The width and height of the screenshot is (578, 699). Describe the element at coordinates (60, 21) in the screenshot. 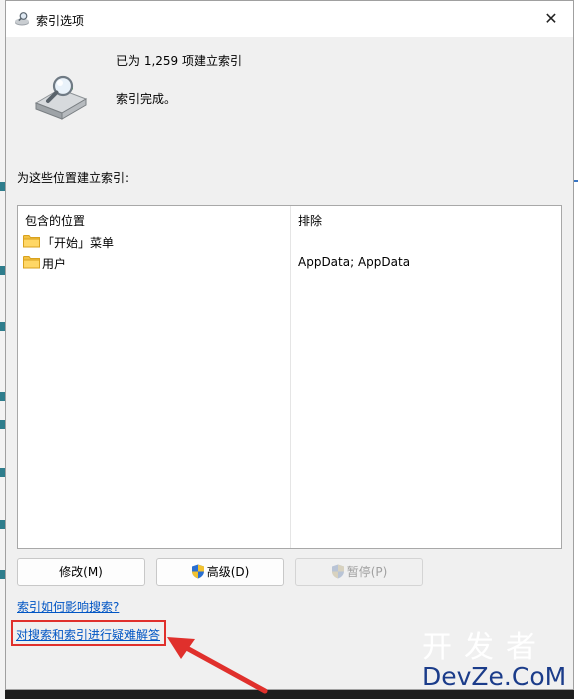

I see `window-title: 索引选项` at that location.